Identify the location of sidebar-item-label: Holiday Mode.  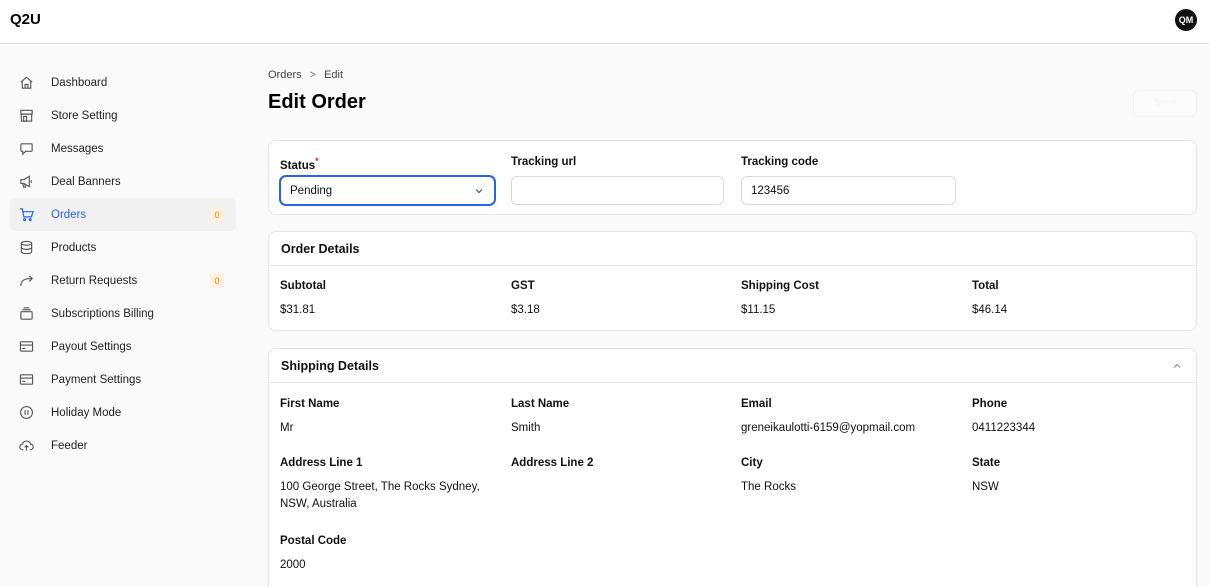
(86, 412).